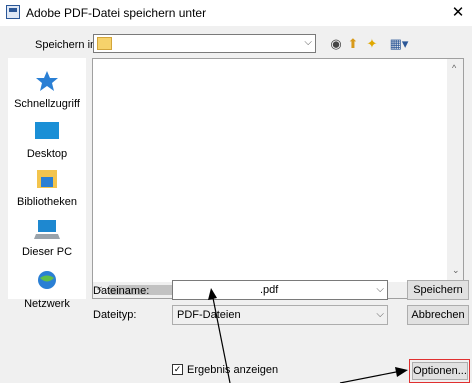  What do you see at coordinates (401, 372) in the screenshot?
I see `arrowhead-options` at bounding box center [401, 372].